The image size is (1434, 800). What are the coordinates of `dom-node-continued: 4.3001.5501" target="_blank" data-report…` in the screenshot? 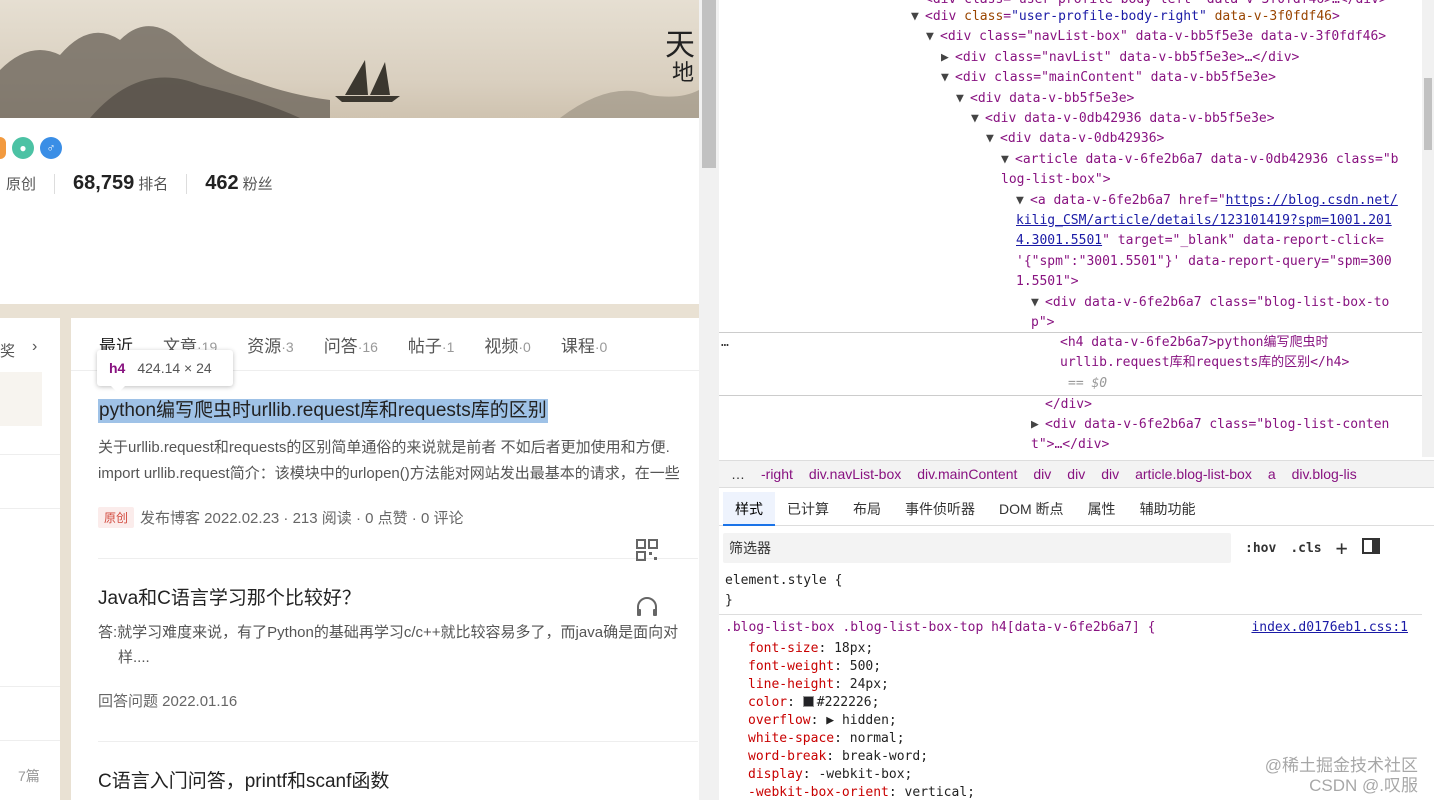 It's located at (1200, 241).